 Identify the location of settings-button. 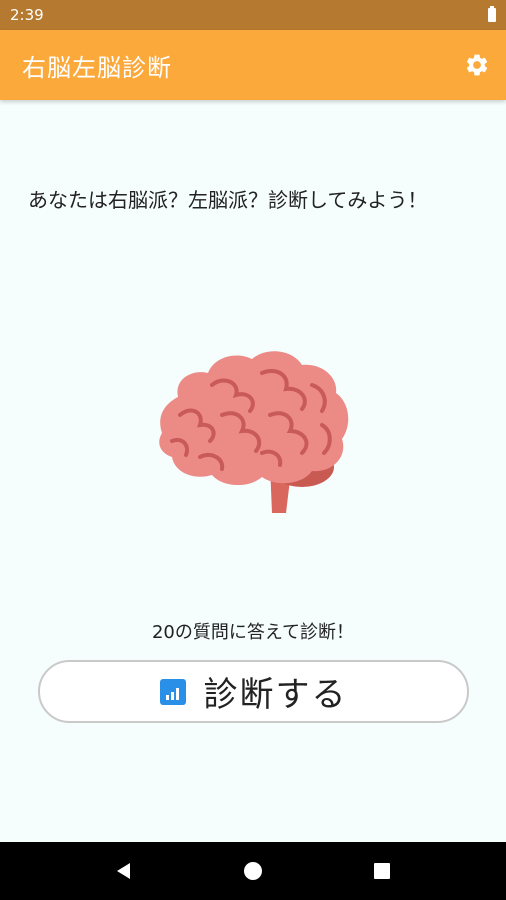
(477, 65).